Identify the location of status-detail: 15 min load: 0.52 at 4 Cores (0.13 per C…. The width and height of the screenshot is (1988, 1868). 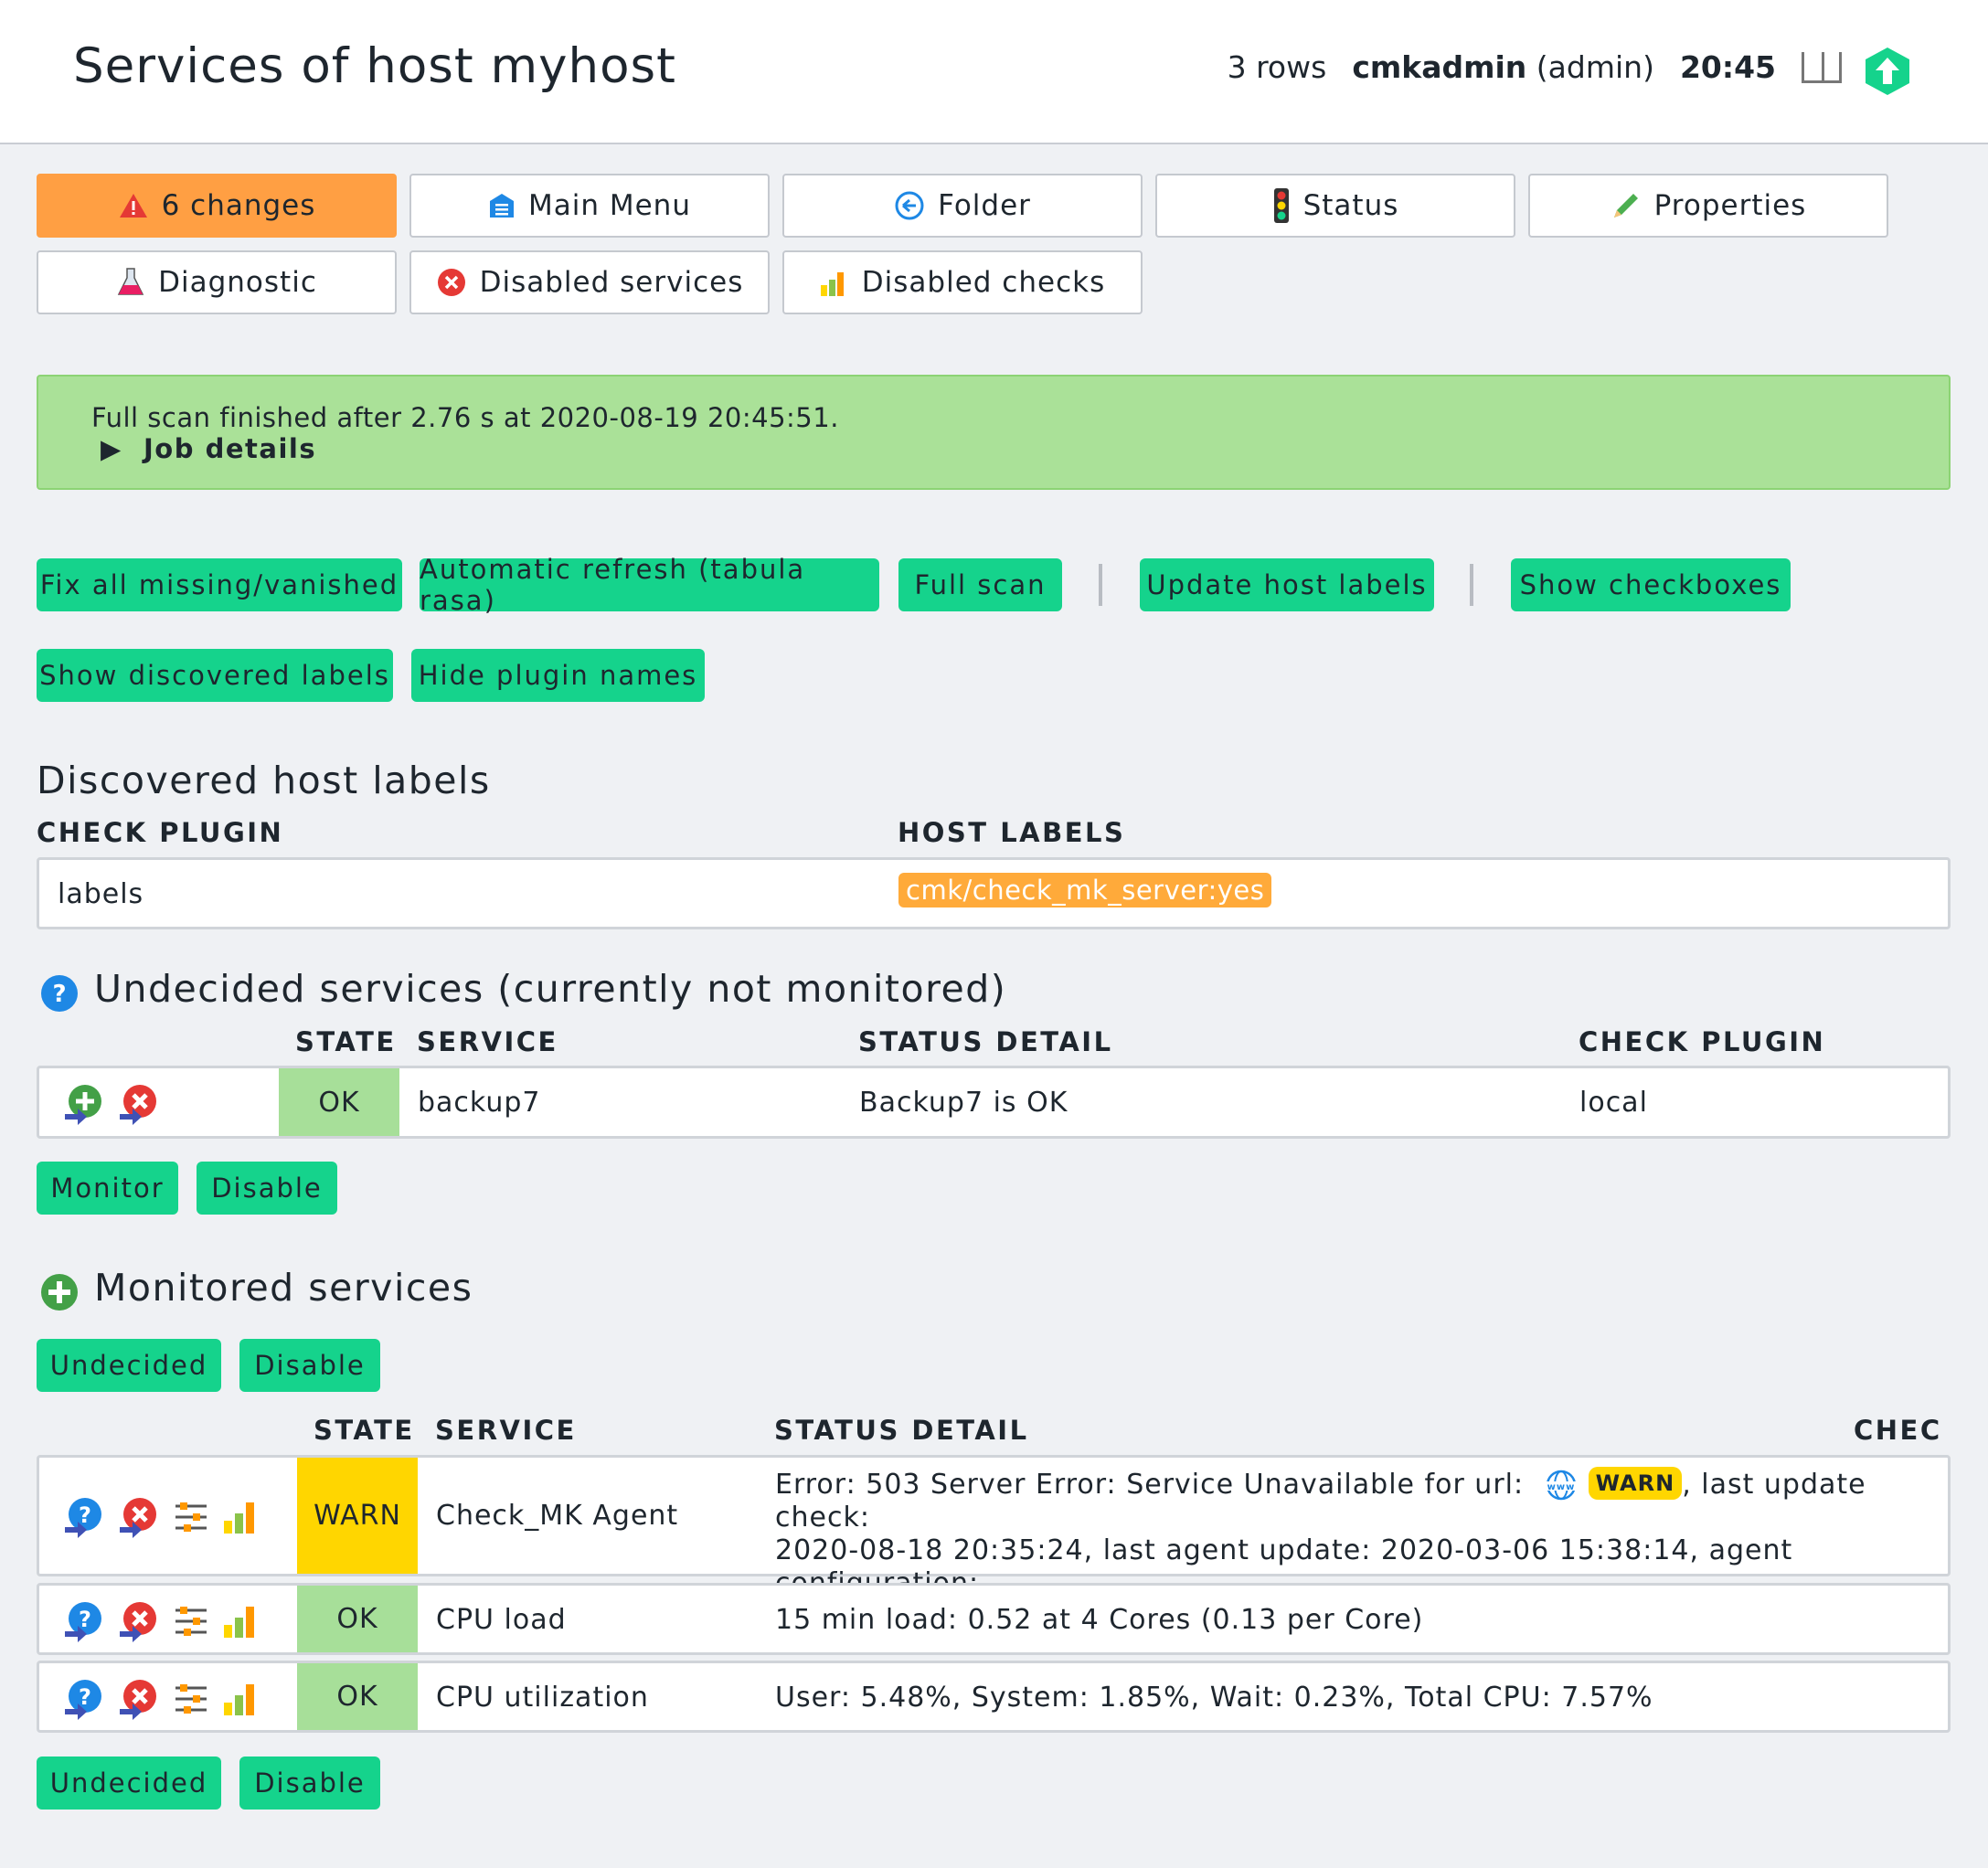
(1099, 1620).